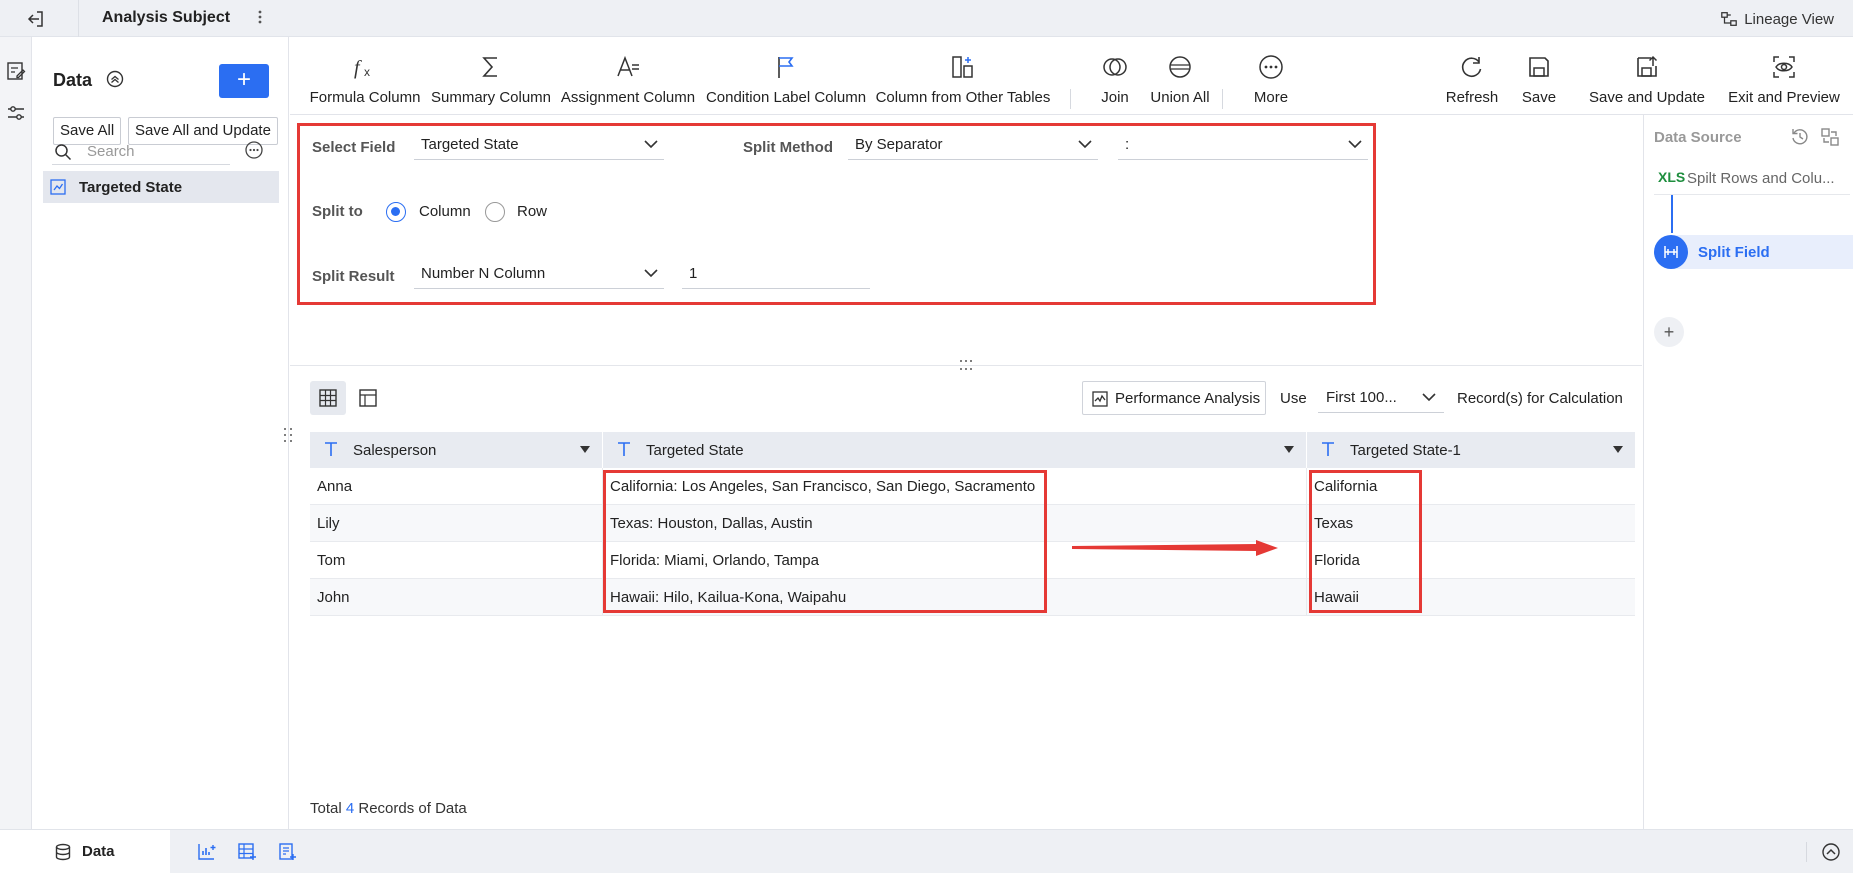 Image resolution: width=1853 pixels, height=873 pixels. I want to click on column-from-other-tables-button: Column from Other Tables, so click(963, 76).